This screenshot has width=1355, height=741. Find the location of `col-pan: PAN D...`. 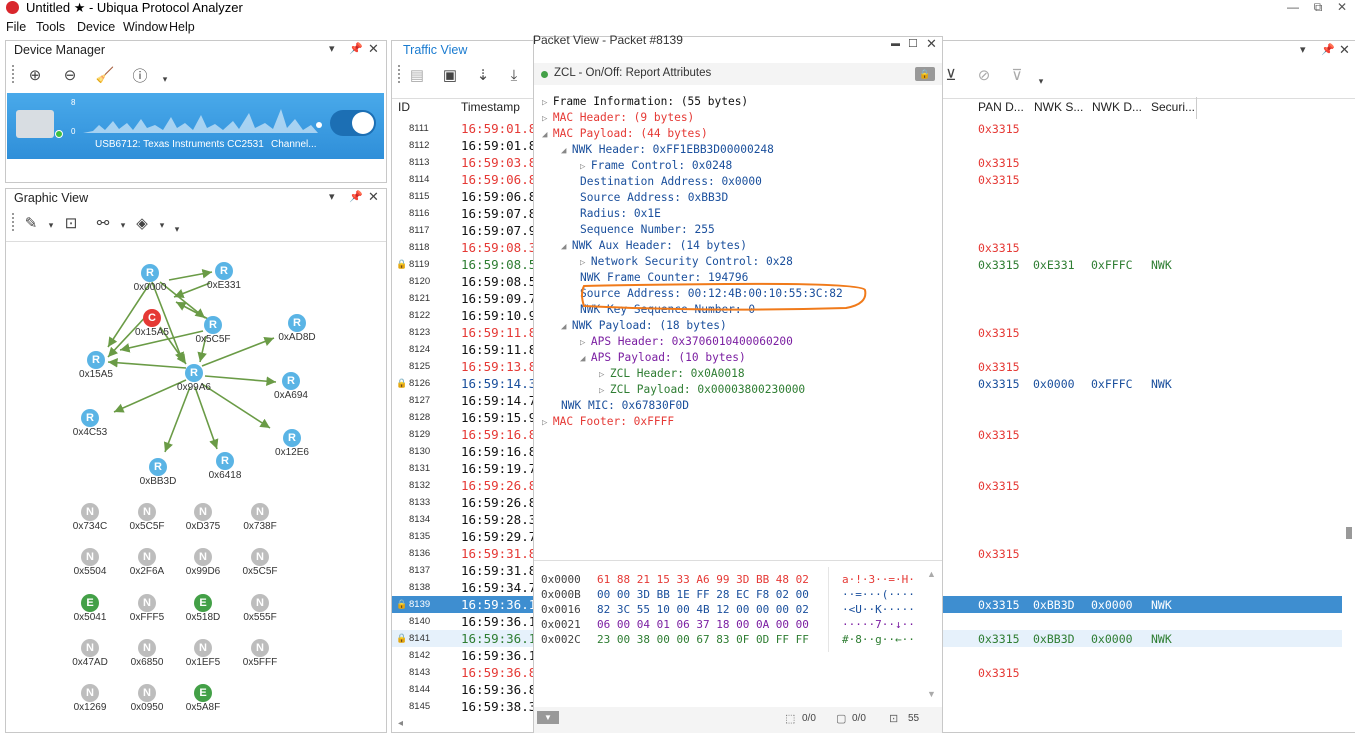

col-pan: PAN D... is located at coordinates (1001, 107).